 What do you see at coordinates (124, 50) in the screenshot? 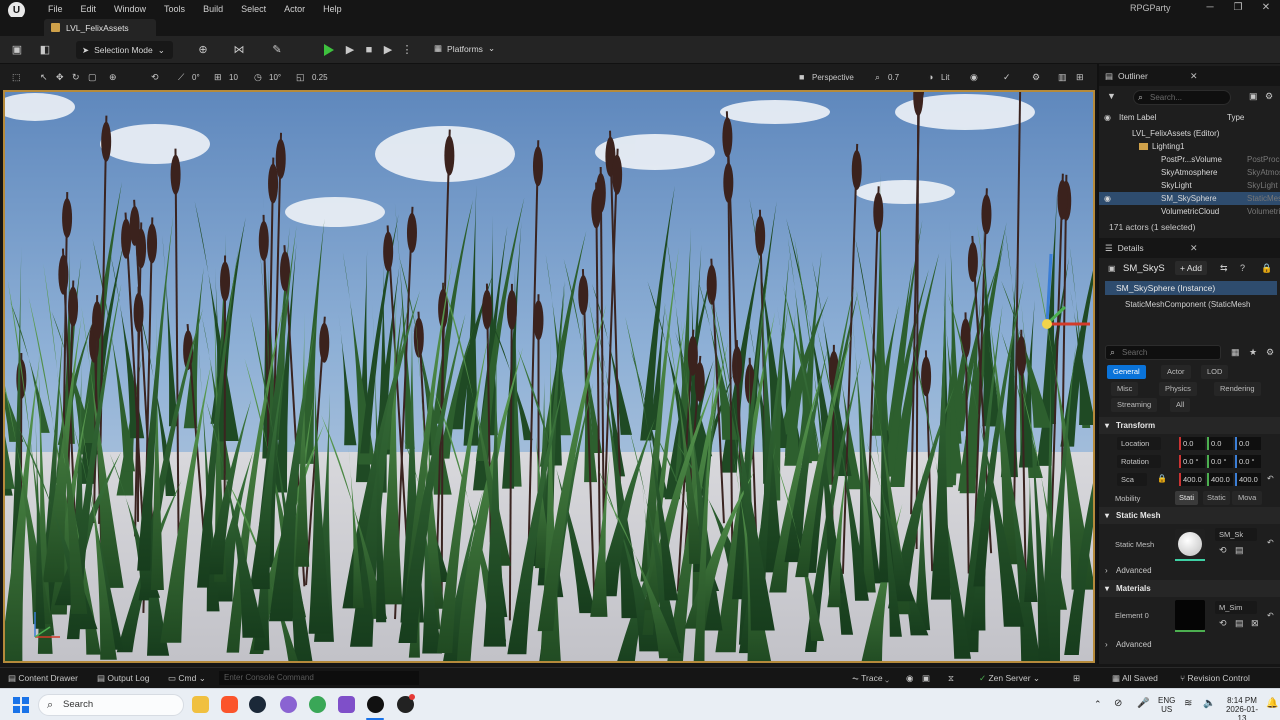
I see `selection-mode-dropdown: ➤ Selection Mode ⌄` at bounding box center [124, 50].